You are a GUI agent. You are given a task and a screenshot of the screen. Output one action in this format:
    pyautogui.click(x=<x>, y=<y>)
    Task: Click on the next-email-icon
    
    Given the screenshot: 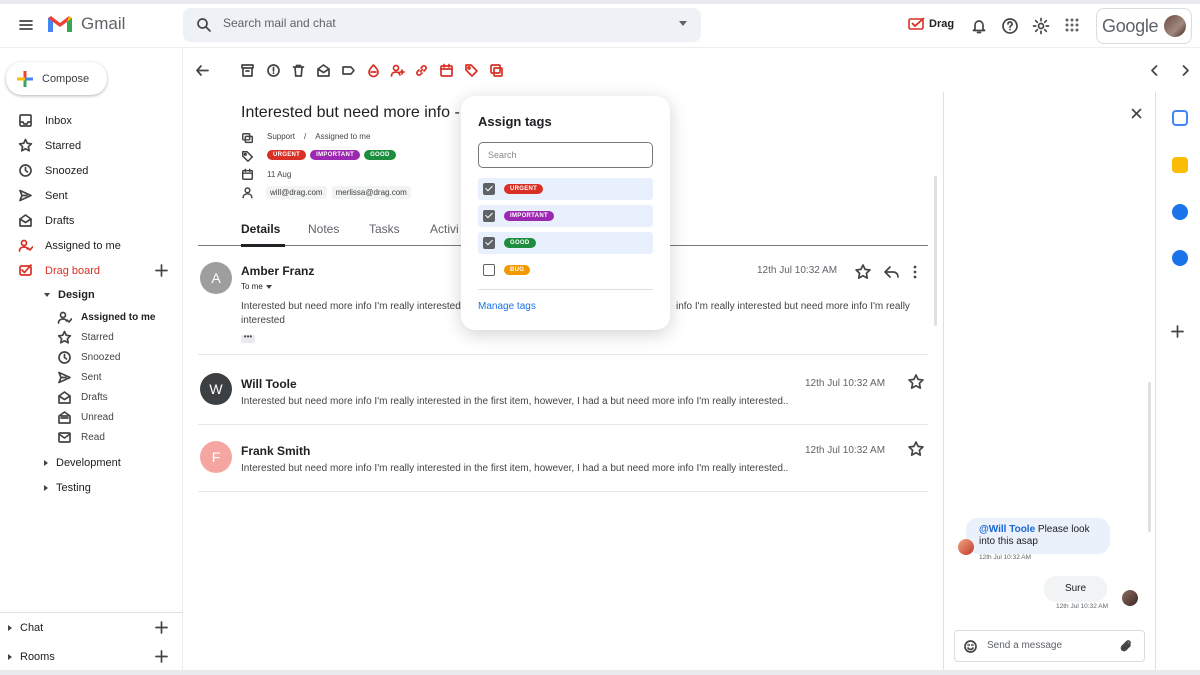 What is the action you would take?
    pyautogui.click(x=1185, y=70)
    